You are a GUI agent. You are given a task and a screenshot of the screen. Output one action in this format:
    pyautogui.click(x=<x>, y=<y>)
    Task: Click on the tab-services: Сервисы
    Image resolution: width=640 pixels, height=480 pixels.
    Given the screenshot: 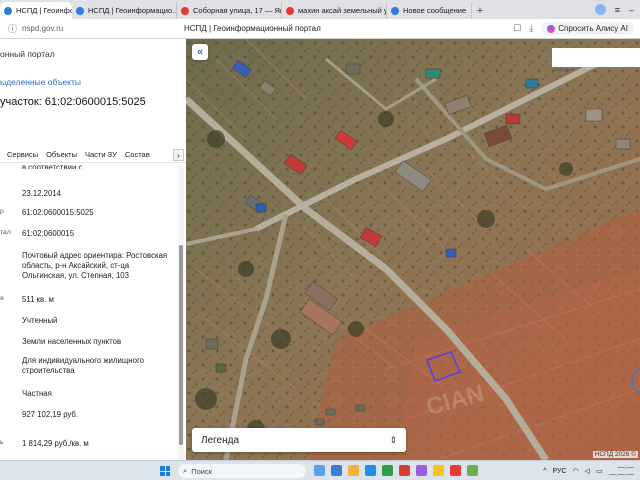 What is the action you would take?
    pyautogui.click(x=23, y=154)
    